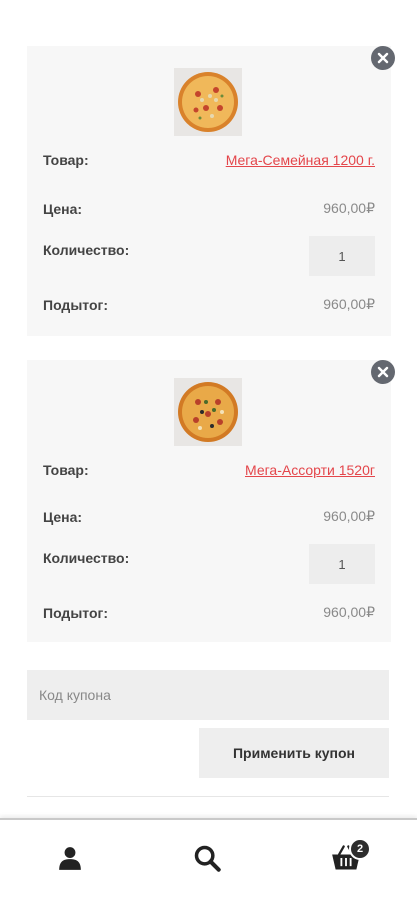  I want to click on account-button, so click(70, 858).